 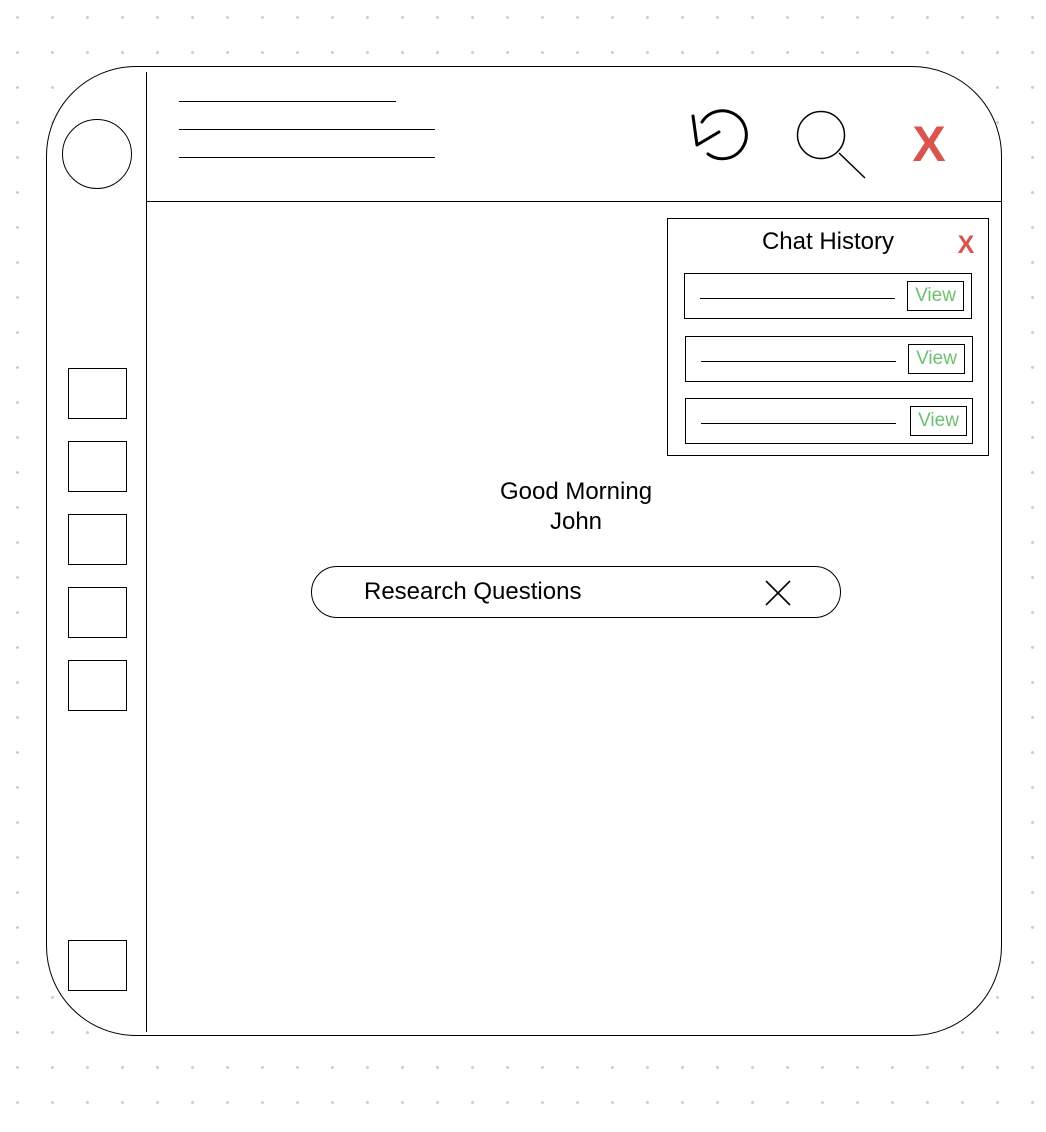 What do you see at coordinates (778, 593) in the screenshot?
I see `clear-icon` at bounding box center [778, 593].